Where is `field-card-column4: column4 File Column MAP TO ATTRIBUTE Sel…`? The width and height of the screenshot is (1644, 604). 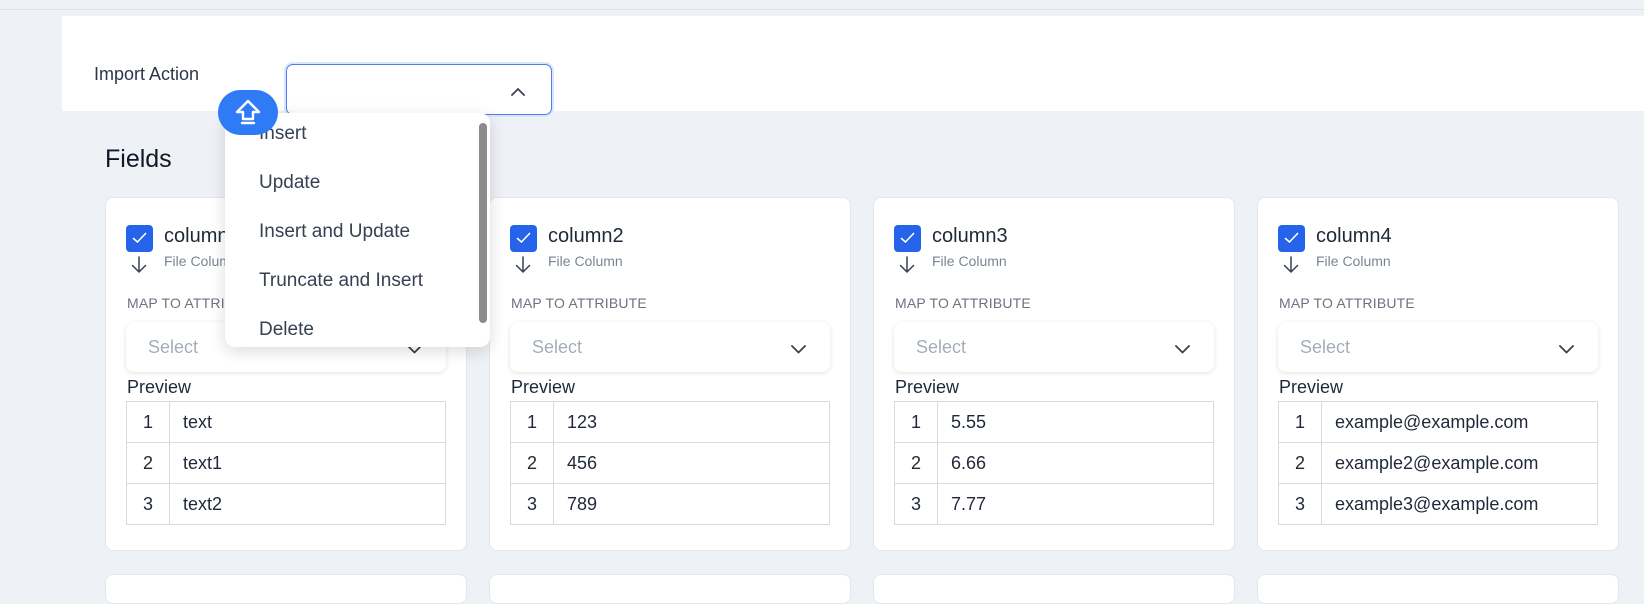
field-card-column4: column4 File Column MAP TO ATTRIBUTE Sel… is located at coordinates (1438, 374).